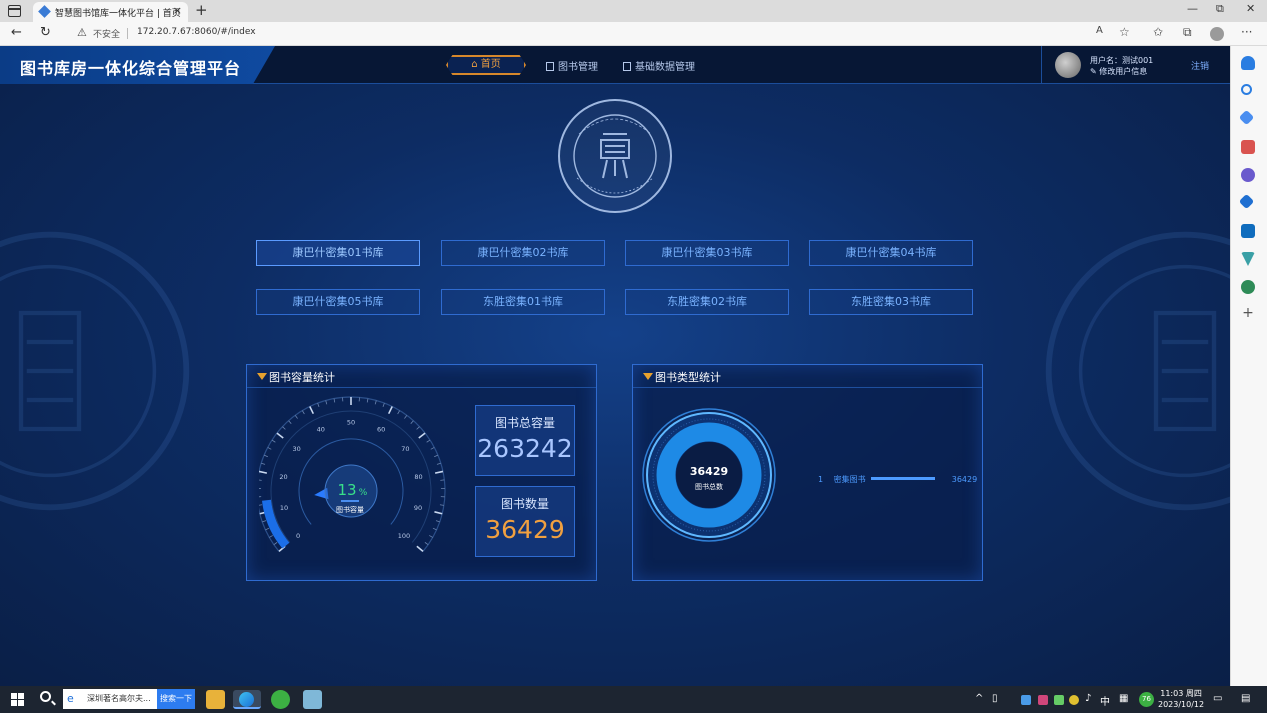 This screenshot has width=1267, height=713. Describe the element at coordinates (17, 699) in the screenshot. I see `windows-start-icon` at that location.